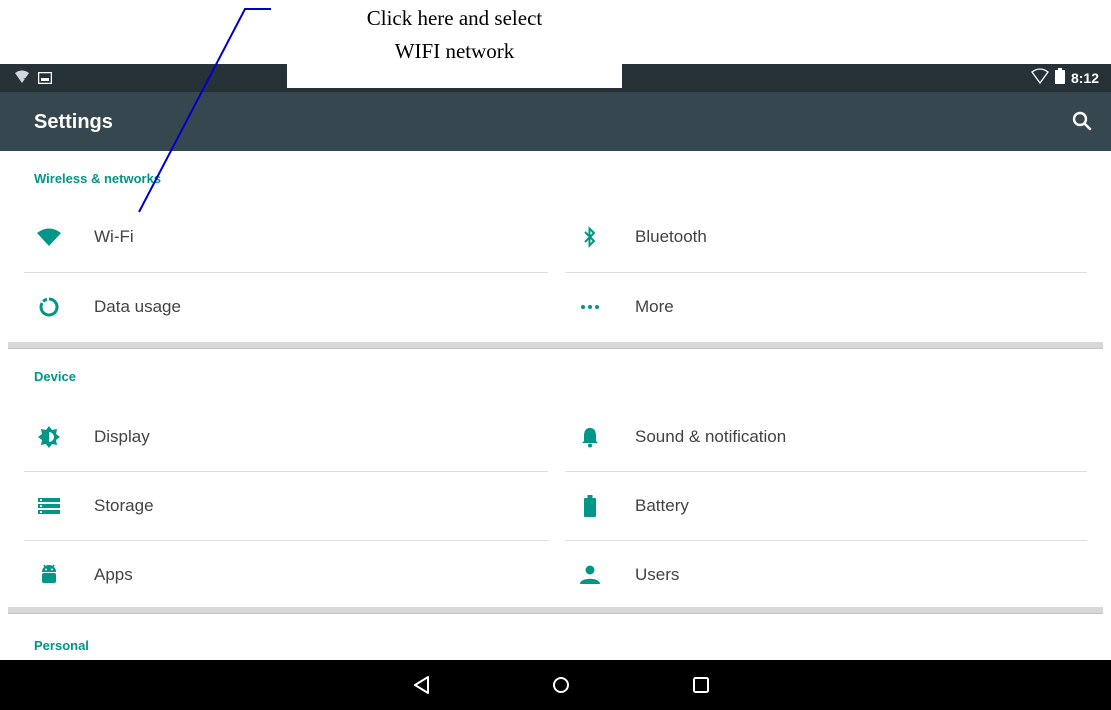  Describe the element at coordinates (422, 685) in the screenshot. I see `back-icon` at that location.